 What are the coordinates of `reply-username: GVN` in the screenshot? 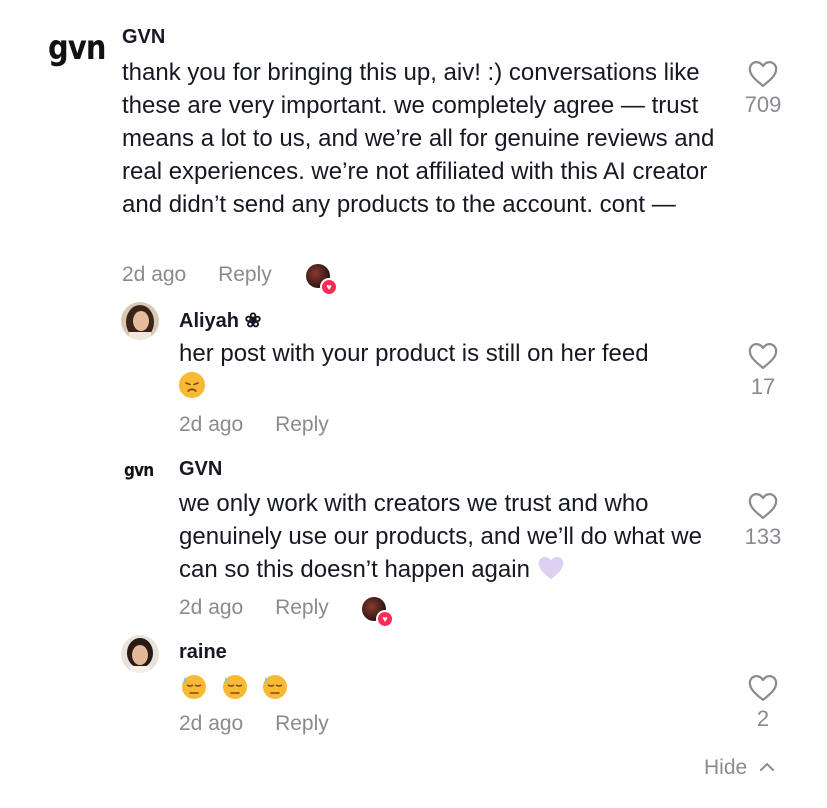 It's located at (200, 469).